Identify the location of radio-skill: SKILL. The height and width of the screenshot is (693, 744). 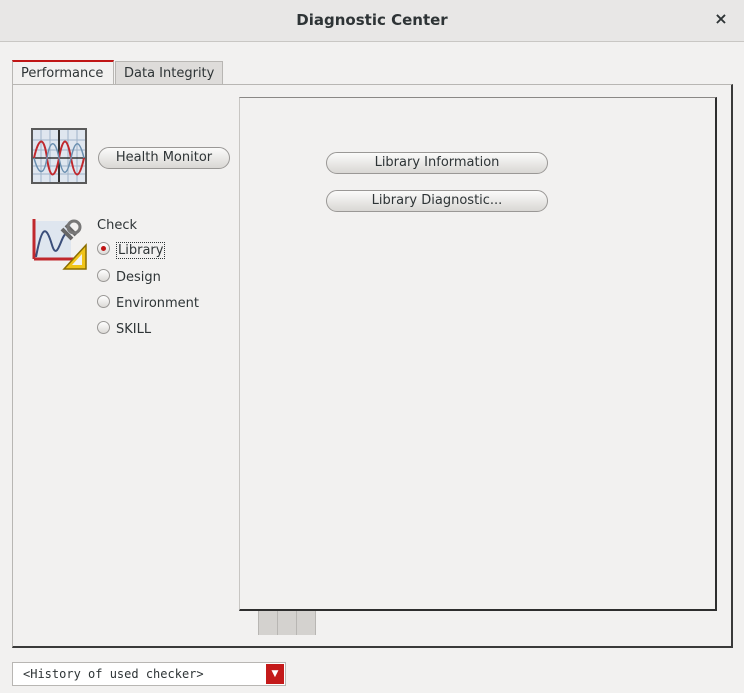
(124, 331).